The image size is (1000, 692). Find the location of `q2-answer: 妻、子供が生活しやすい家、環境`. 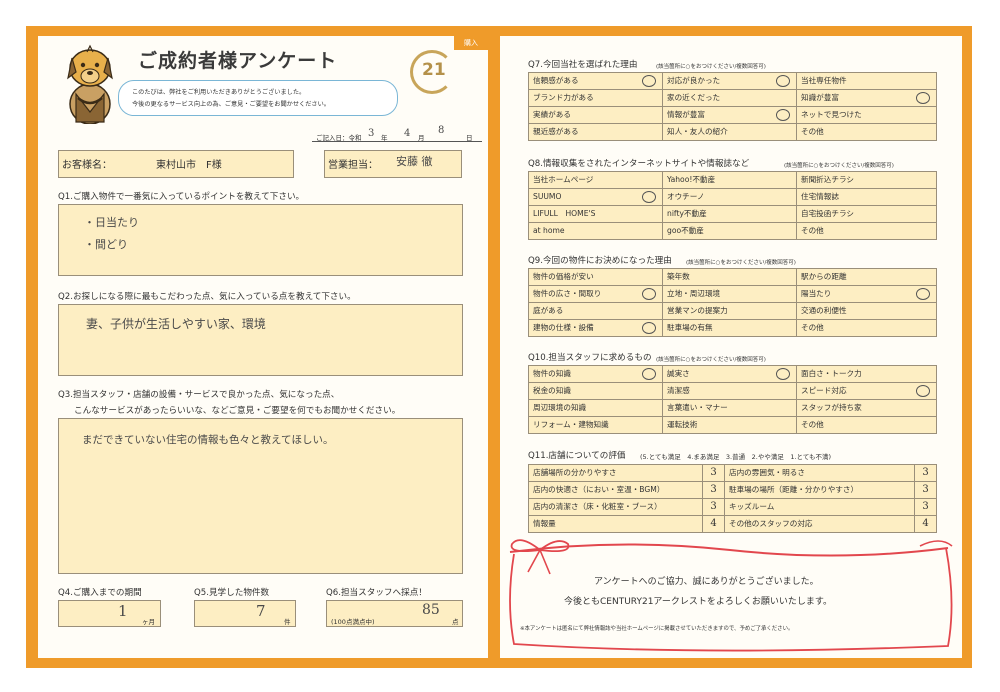

q2-answer: 妻、子供が生活しやすい家、環境 is located at coordinates (176, 324).